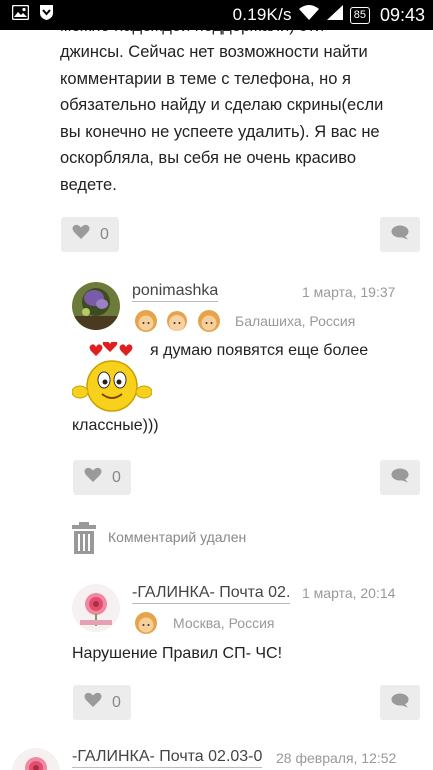 The width and height of the screenshot is (433, 770). What do you see at coordinates (402, 14) in the screenshot?
I see `clock: 09:43` at bounding box center [402, 14].